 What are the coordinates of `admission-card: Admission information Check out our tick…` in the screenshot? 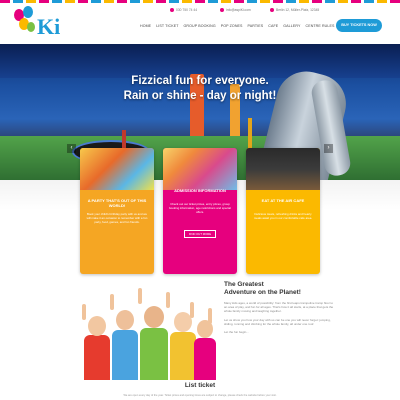 It's located at (200, 211).